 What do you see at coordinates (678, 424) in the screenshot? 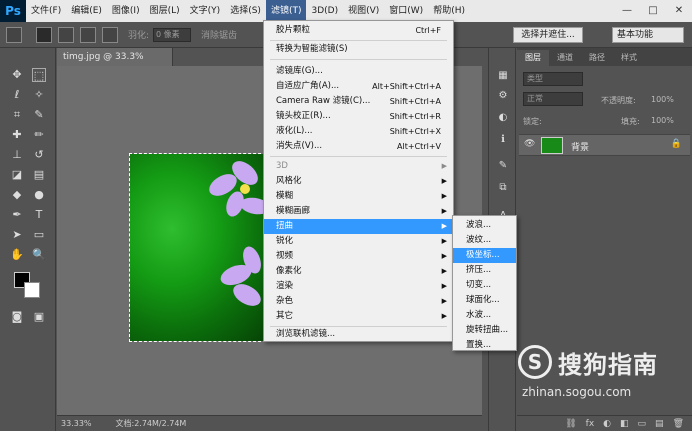
I see `delete-layer-icon: 🗑` at bounding box center [678, 424].